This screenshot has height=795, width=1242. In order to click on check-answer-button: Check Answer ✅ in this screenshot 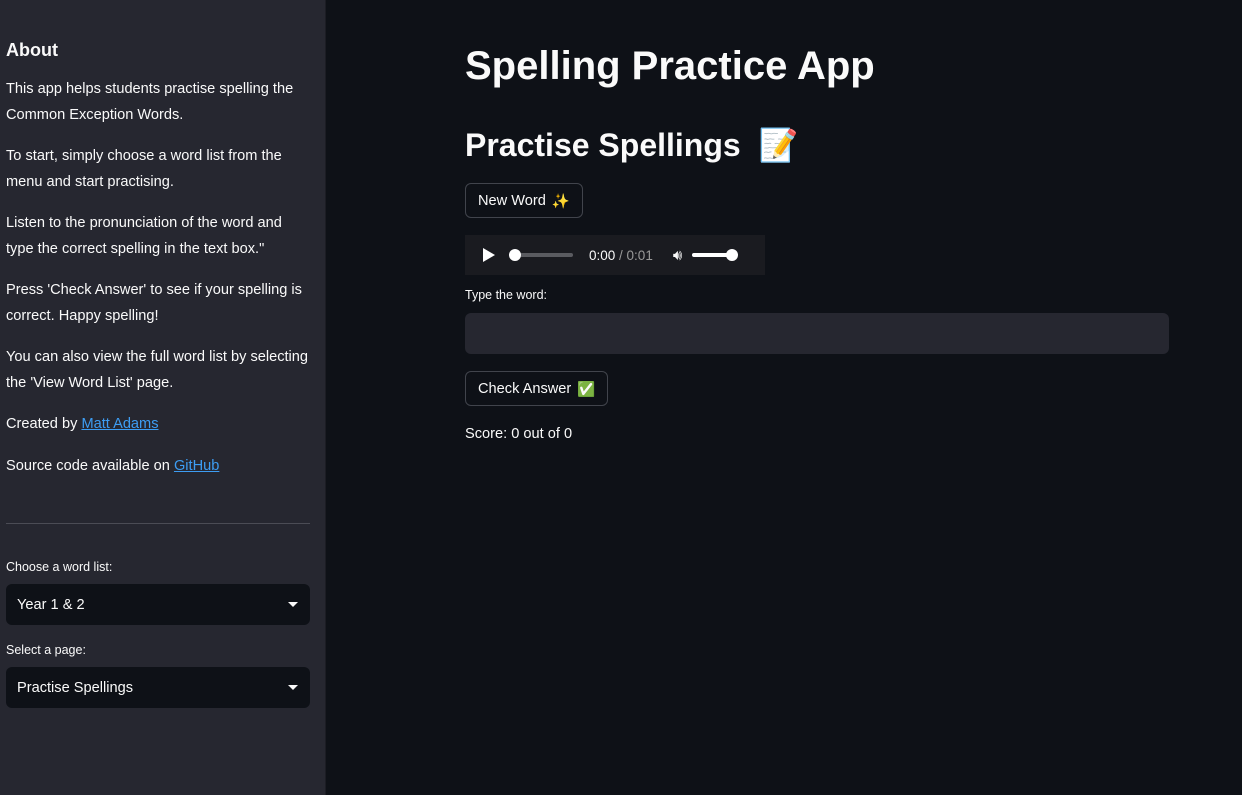, I will do `click(537, 388)`.